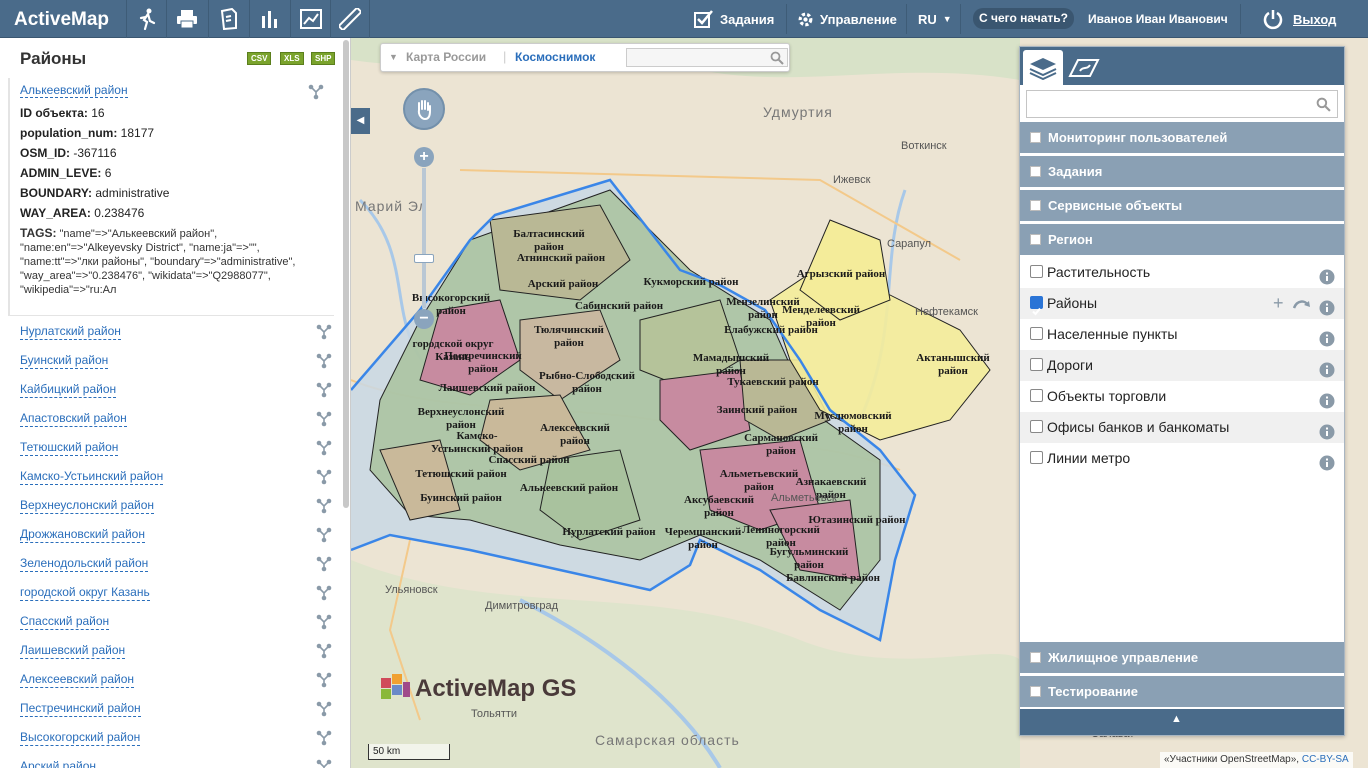  I want to click on map-search-input, so click(707, 57).